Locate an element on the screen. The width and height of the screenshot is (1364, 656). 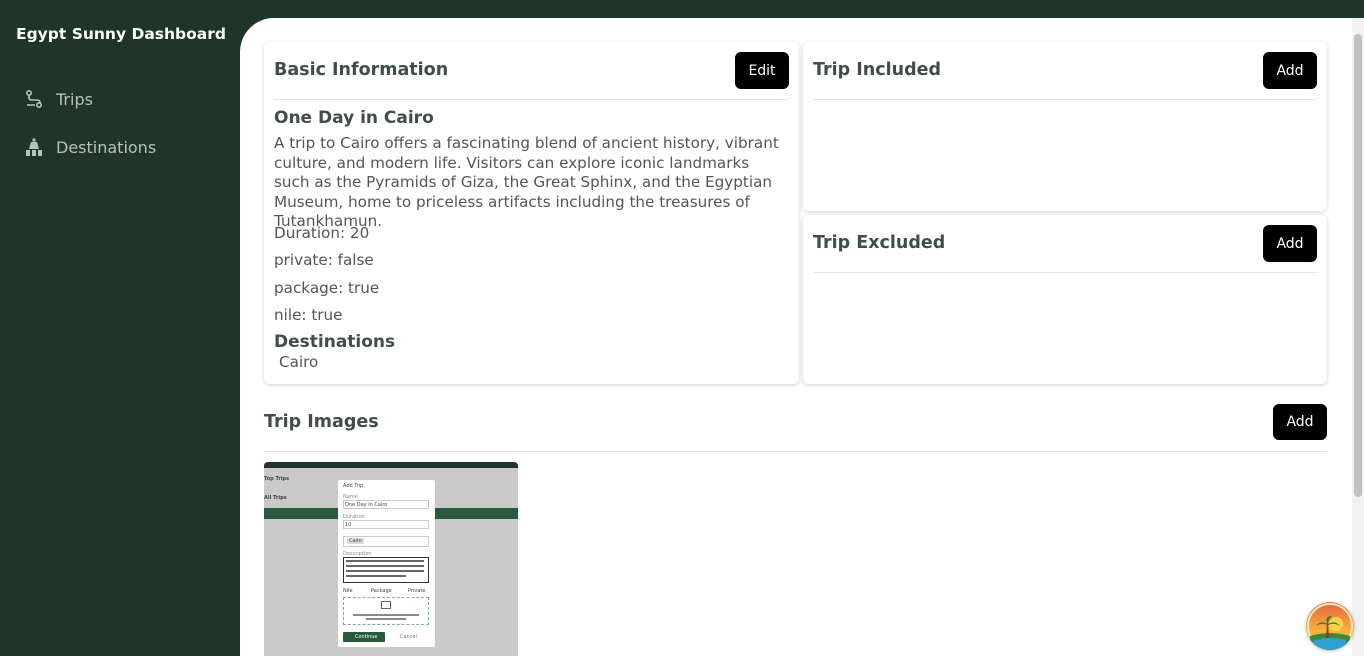
scrollbar-thumb is located at coordinates (1358, 265).